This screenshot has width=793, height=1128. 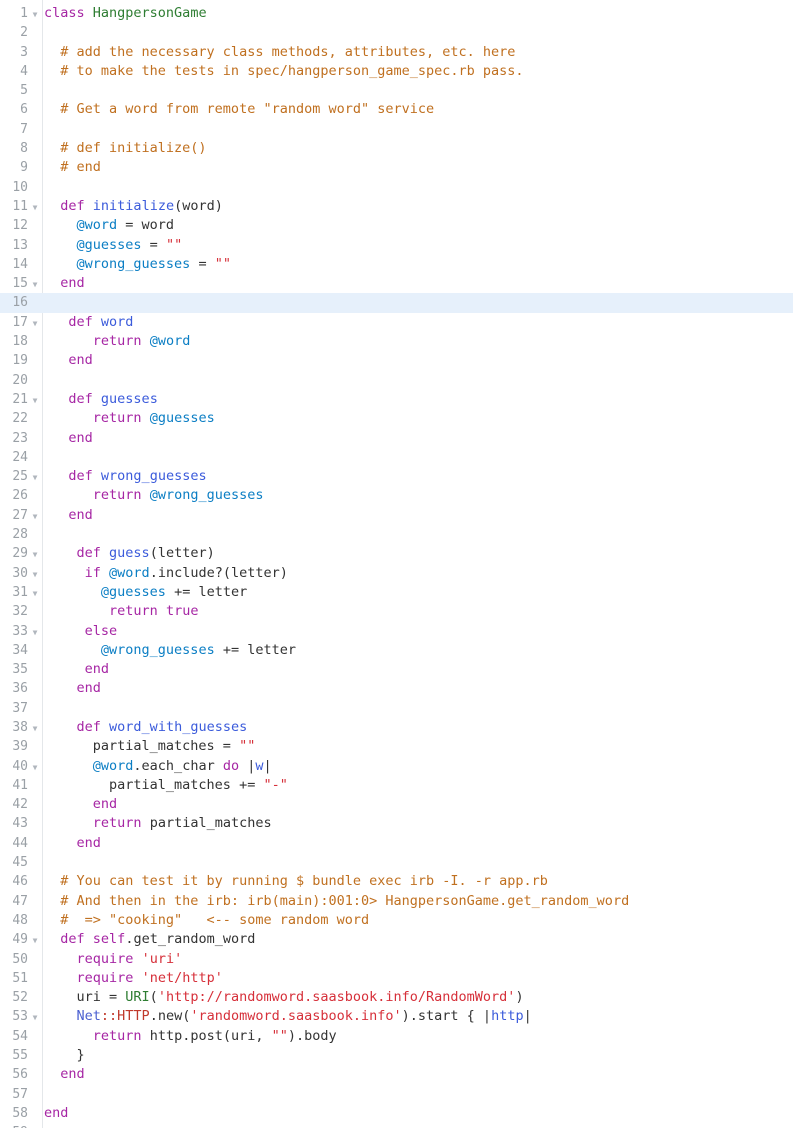 What do you see at coordinates (396, 862) in the screenshot?
I see `code-line: 45` at bounding box center [396, 862].